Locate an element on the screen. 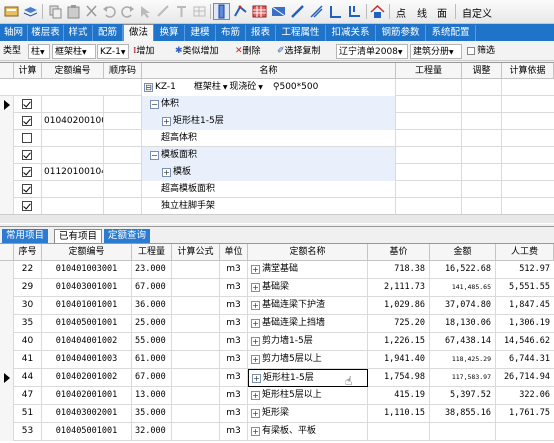 The width and height of the screenshot is (554, 443). component-row: ⊟ KZ-1 框架柱 ▼ 现浇砼 ▼ ⚲500*500 is located at coordinates (277, 87).